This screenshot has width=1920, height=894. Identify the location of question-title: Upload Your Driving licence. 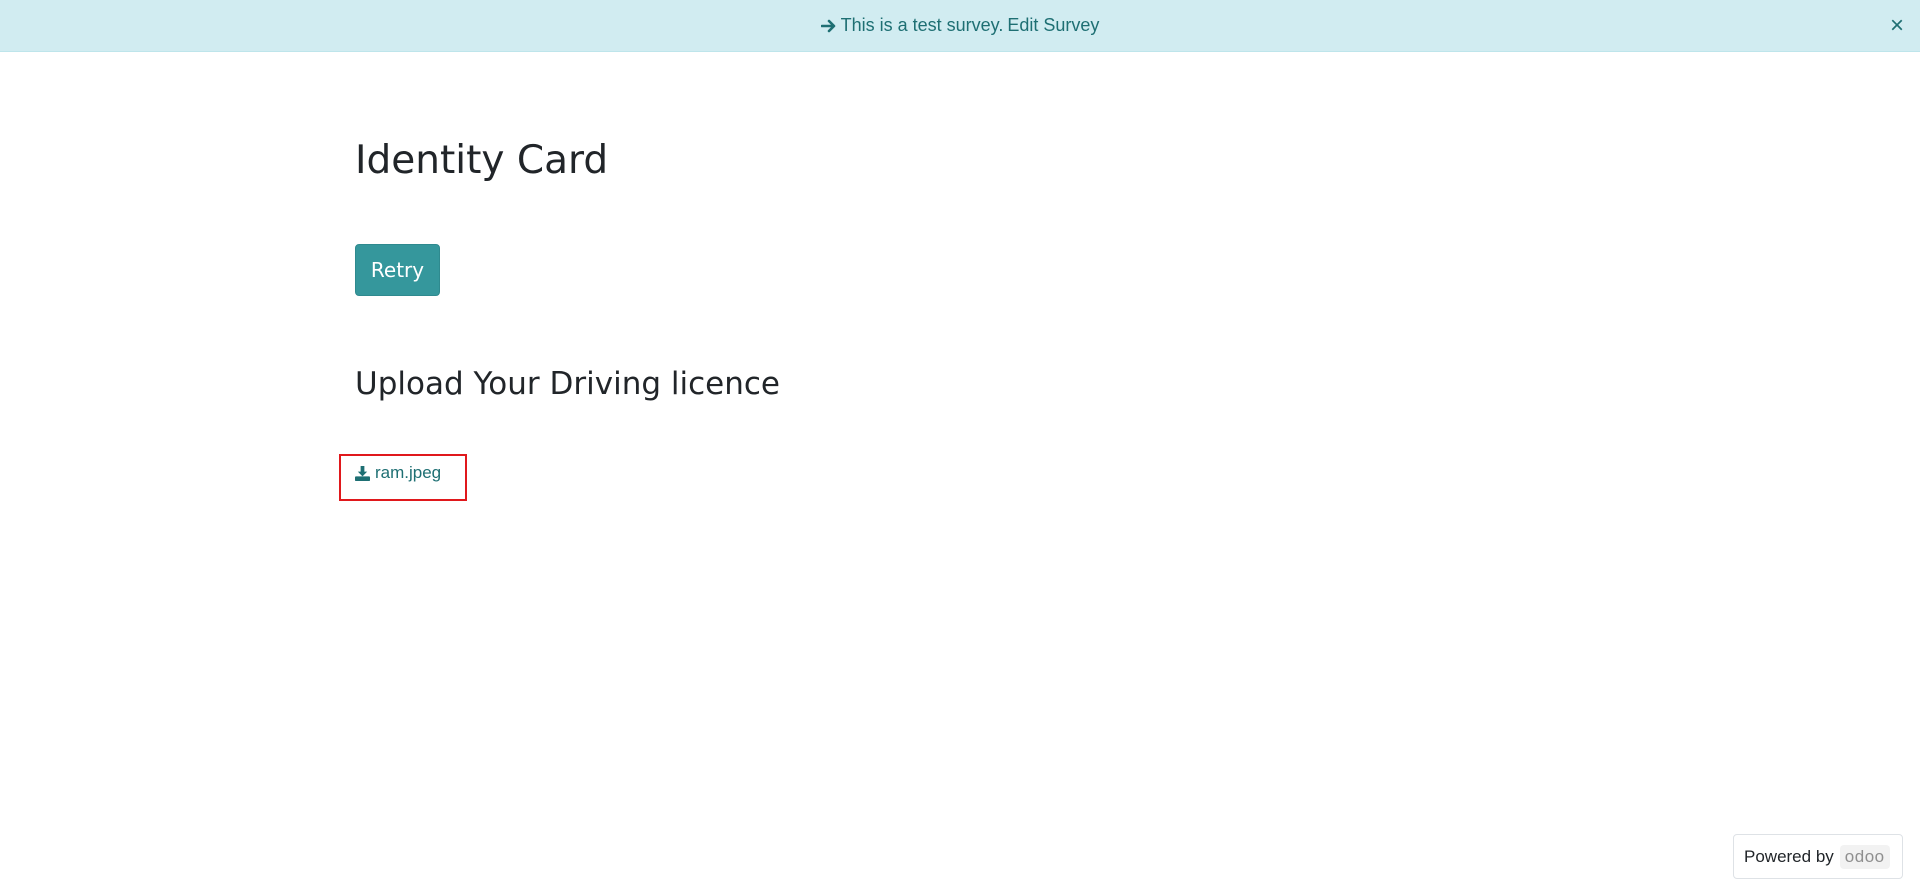
(567, 384).